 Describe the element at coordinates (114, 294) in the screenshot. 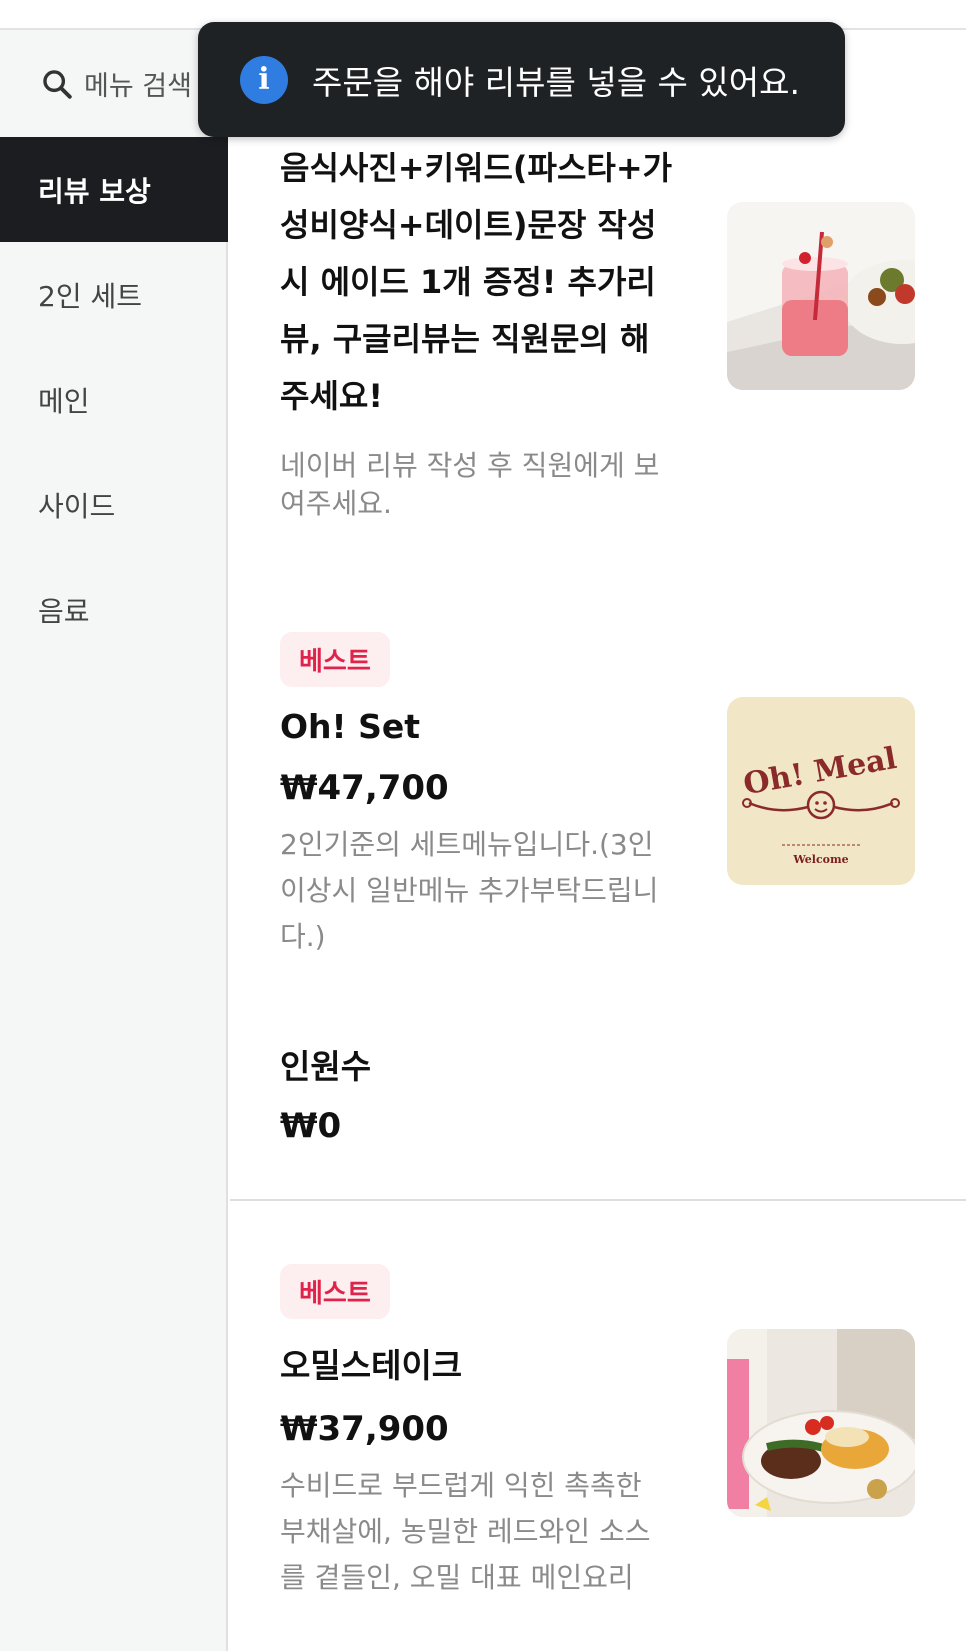

I see `category-2-person-set: 2인 세트` at that location.